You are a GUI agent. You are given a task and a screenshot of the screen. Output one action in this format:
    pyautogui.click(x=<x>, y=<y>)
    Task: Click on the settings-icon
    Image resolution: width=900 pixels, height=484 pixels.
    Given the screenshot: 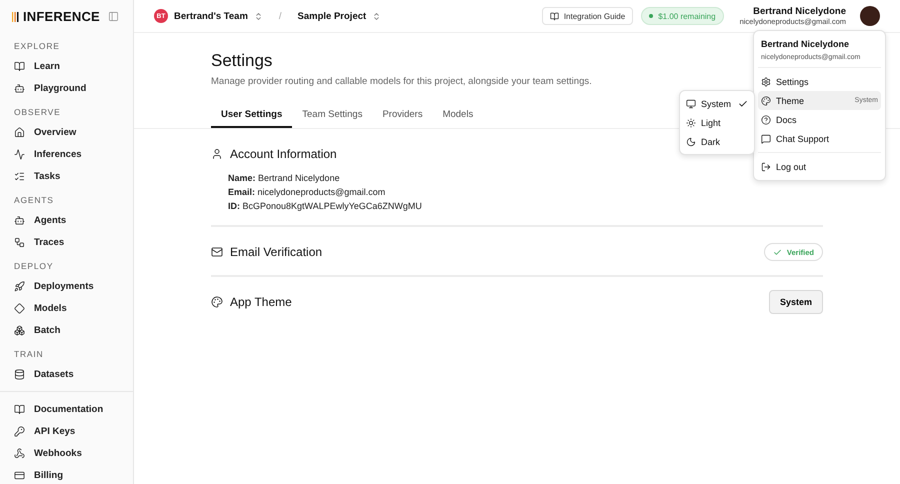 What is the action you would take?
    pyautogui.click(x=766, y=81)
    